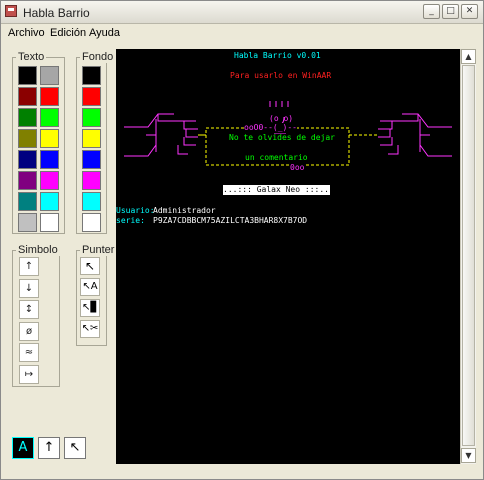 The width and height of the screenshot is (484, 480). Describe the element at coordinates (242, 12) in the screenshot. I see `title-bar: Habla Barrio _ □ ✕` at that location.